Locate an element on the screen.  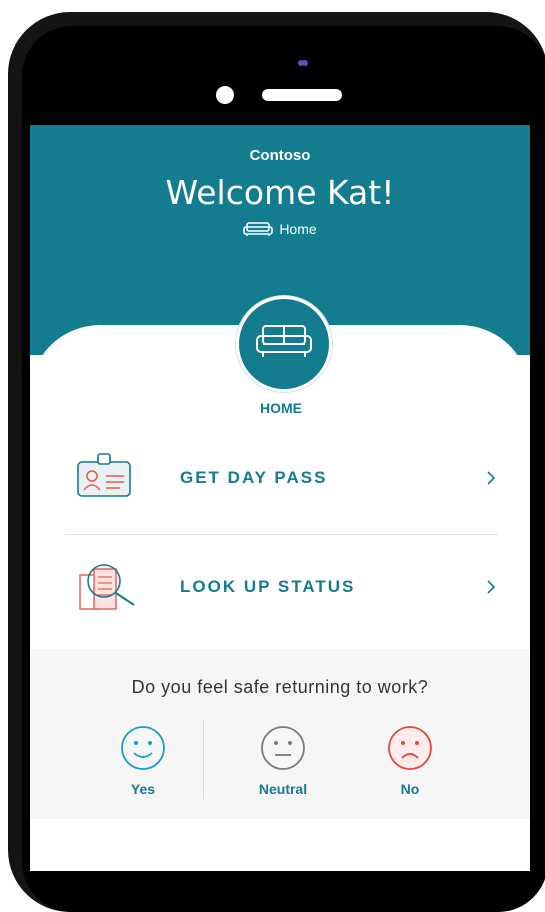
earpiece-speaker is located at coordinates (302, 95).